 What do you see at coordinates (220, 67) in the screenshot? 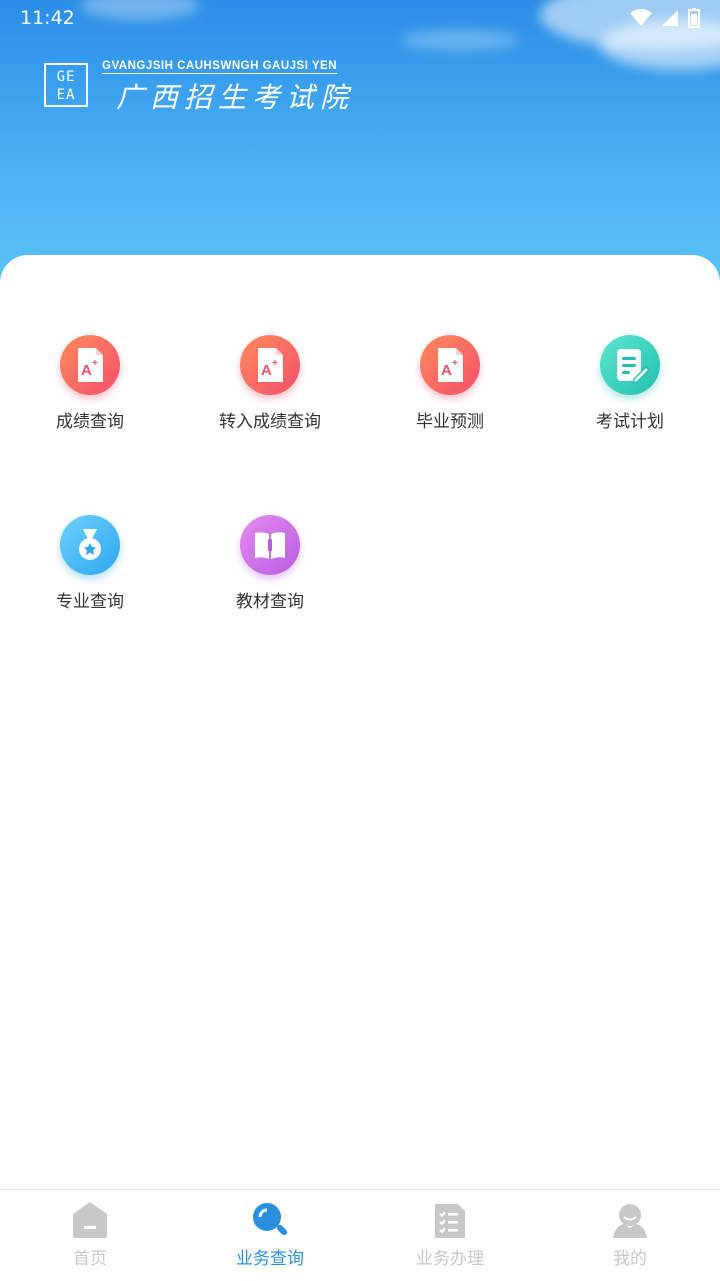
I see `logo-english-name: GVANGJSIH CAUHSWNGH GAUJSI YEN` at bounding box center [220, 67].